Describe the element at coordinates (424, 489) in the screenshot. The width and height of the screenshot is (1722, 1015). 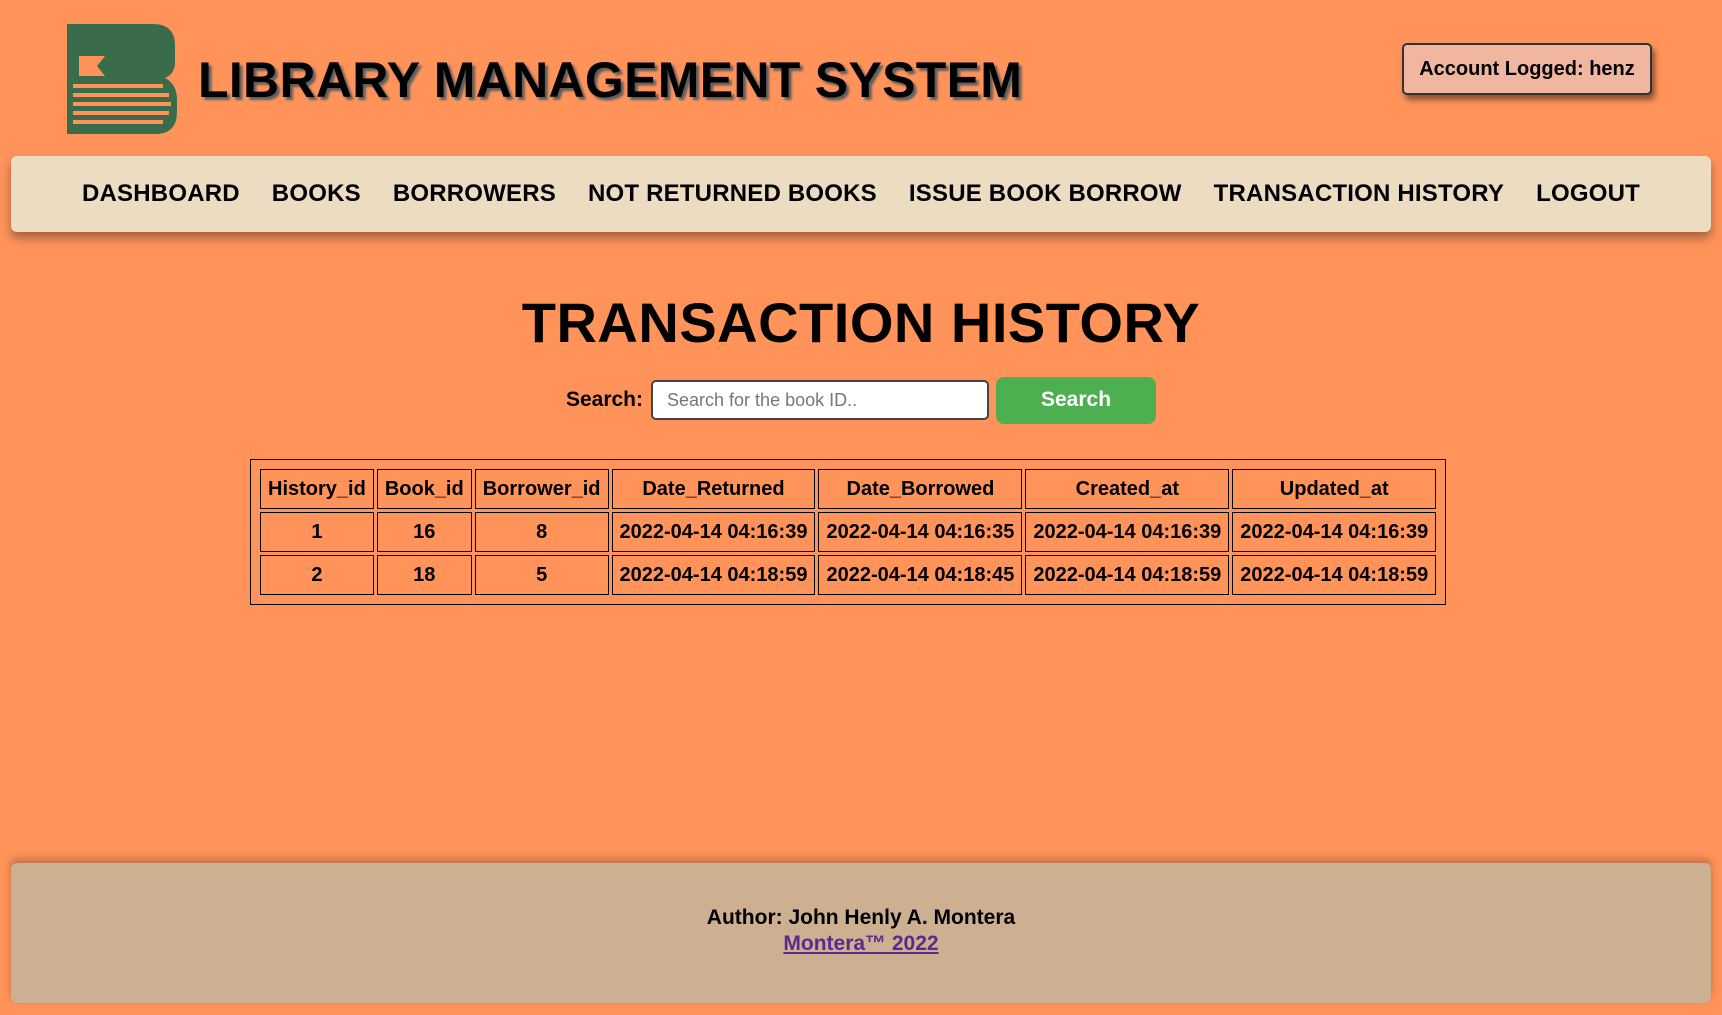
I see `column-header-book-id: Book_id` at that location.